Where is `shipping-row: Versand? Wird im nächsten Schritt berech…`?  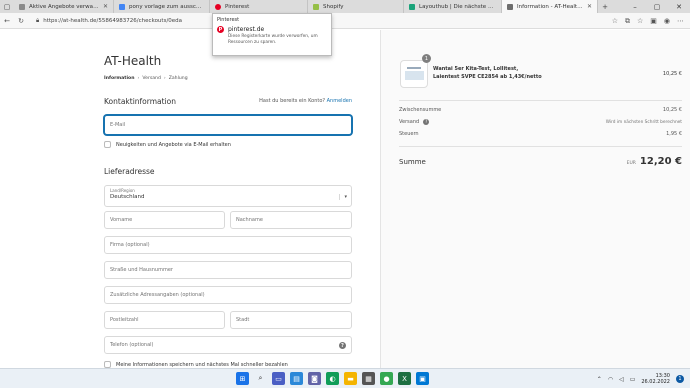
shipping-row: Versand? Wird im nächsten Schritt berech… is located at coordinates (540, 122).